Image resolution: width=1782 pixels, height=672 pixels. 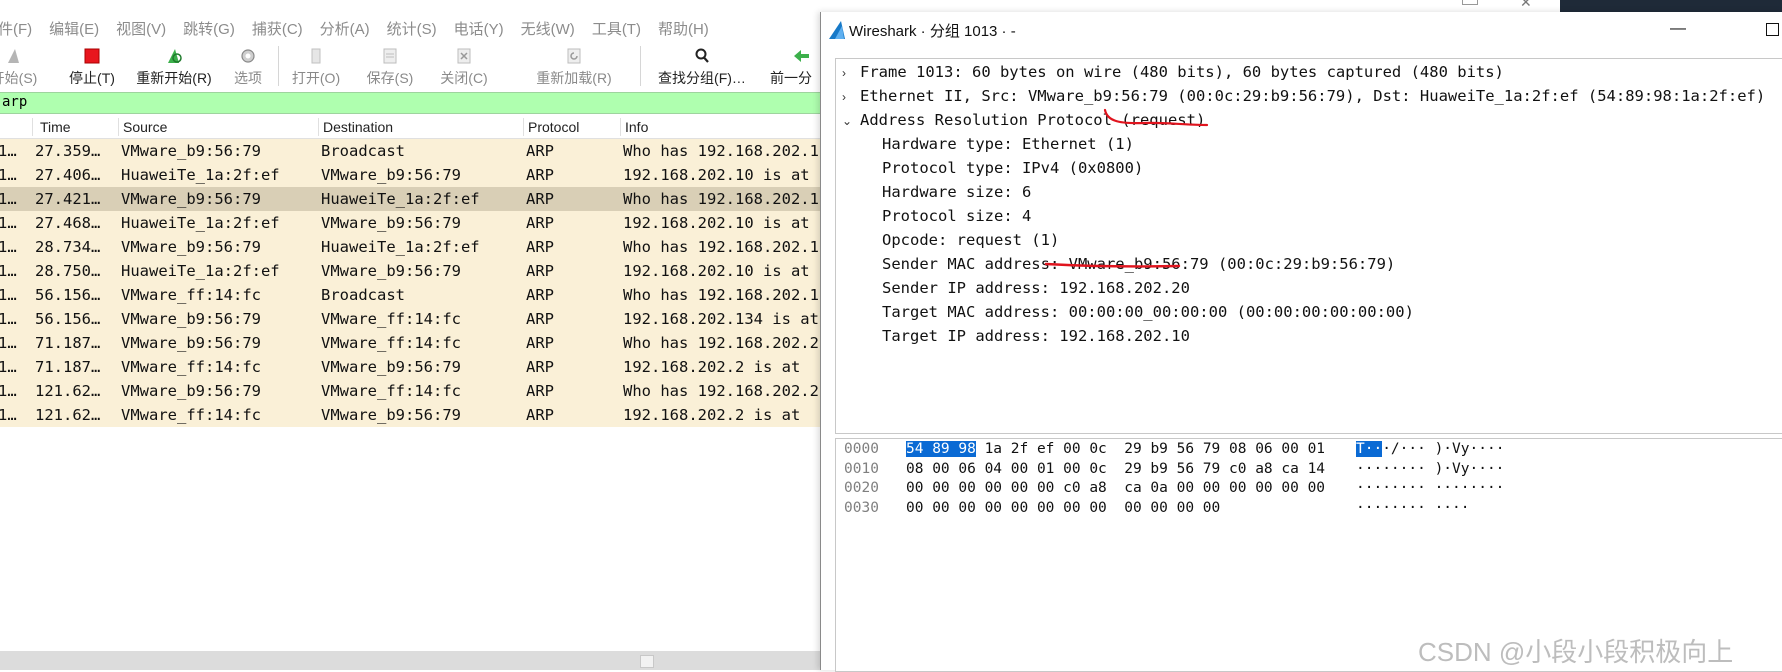 What do you see at coordinates (1470, 2) in the screenshot?
I see `background-maximize-icon` at bounding box center [1470, 2].